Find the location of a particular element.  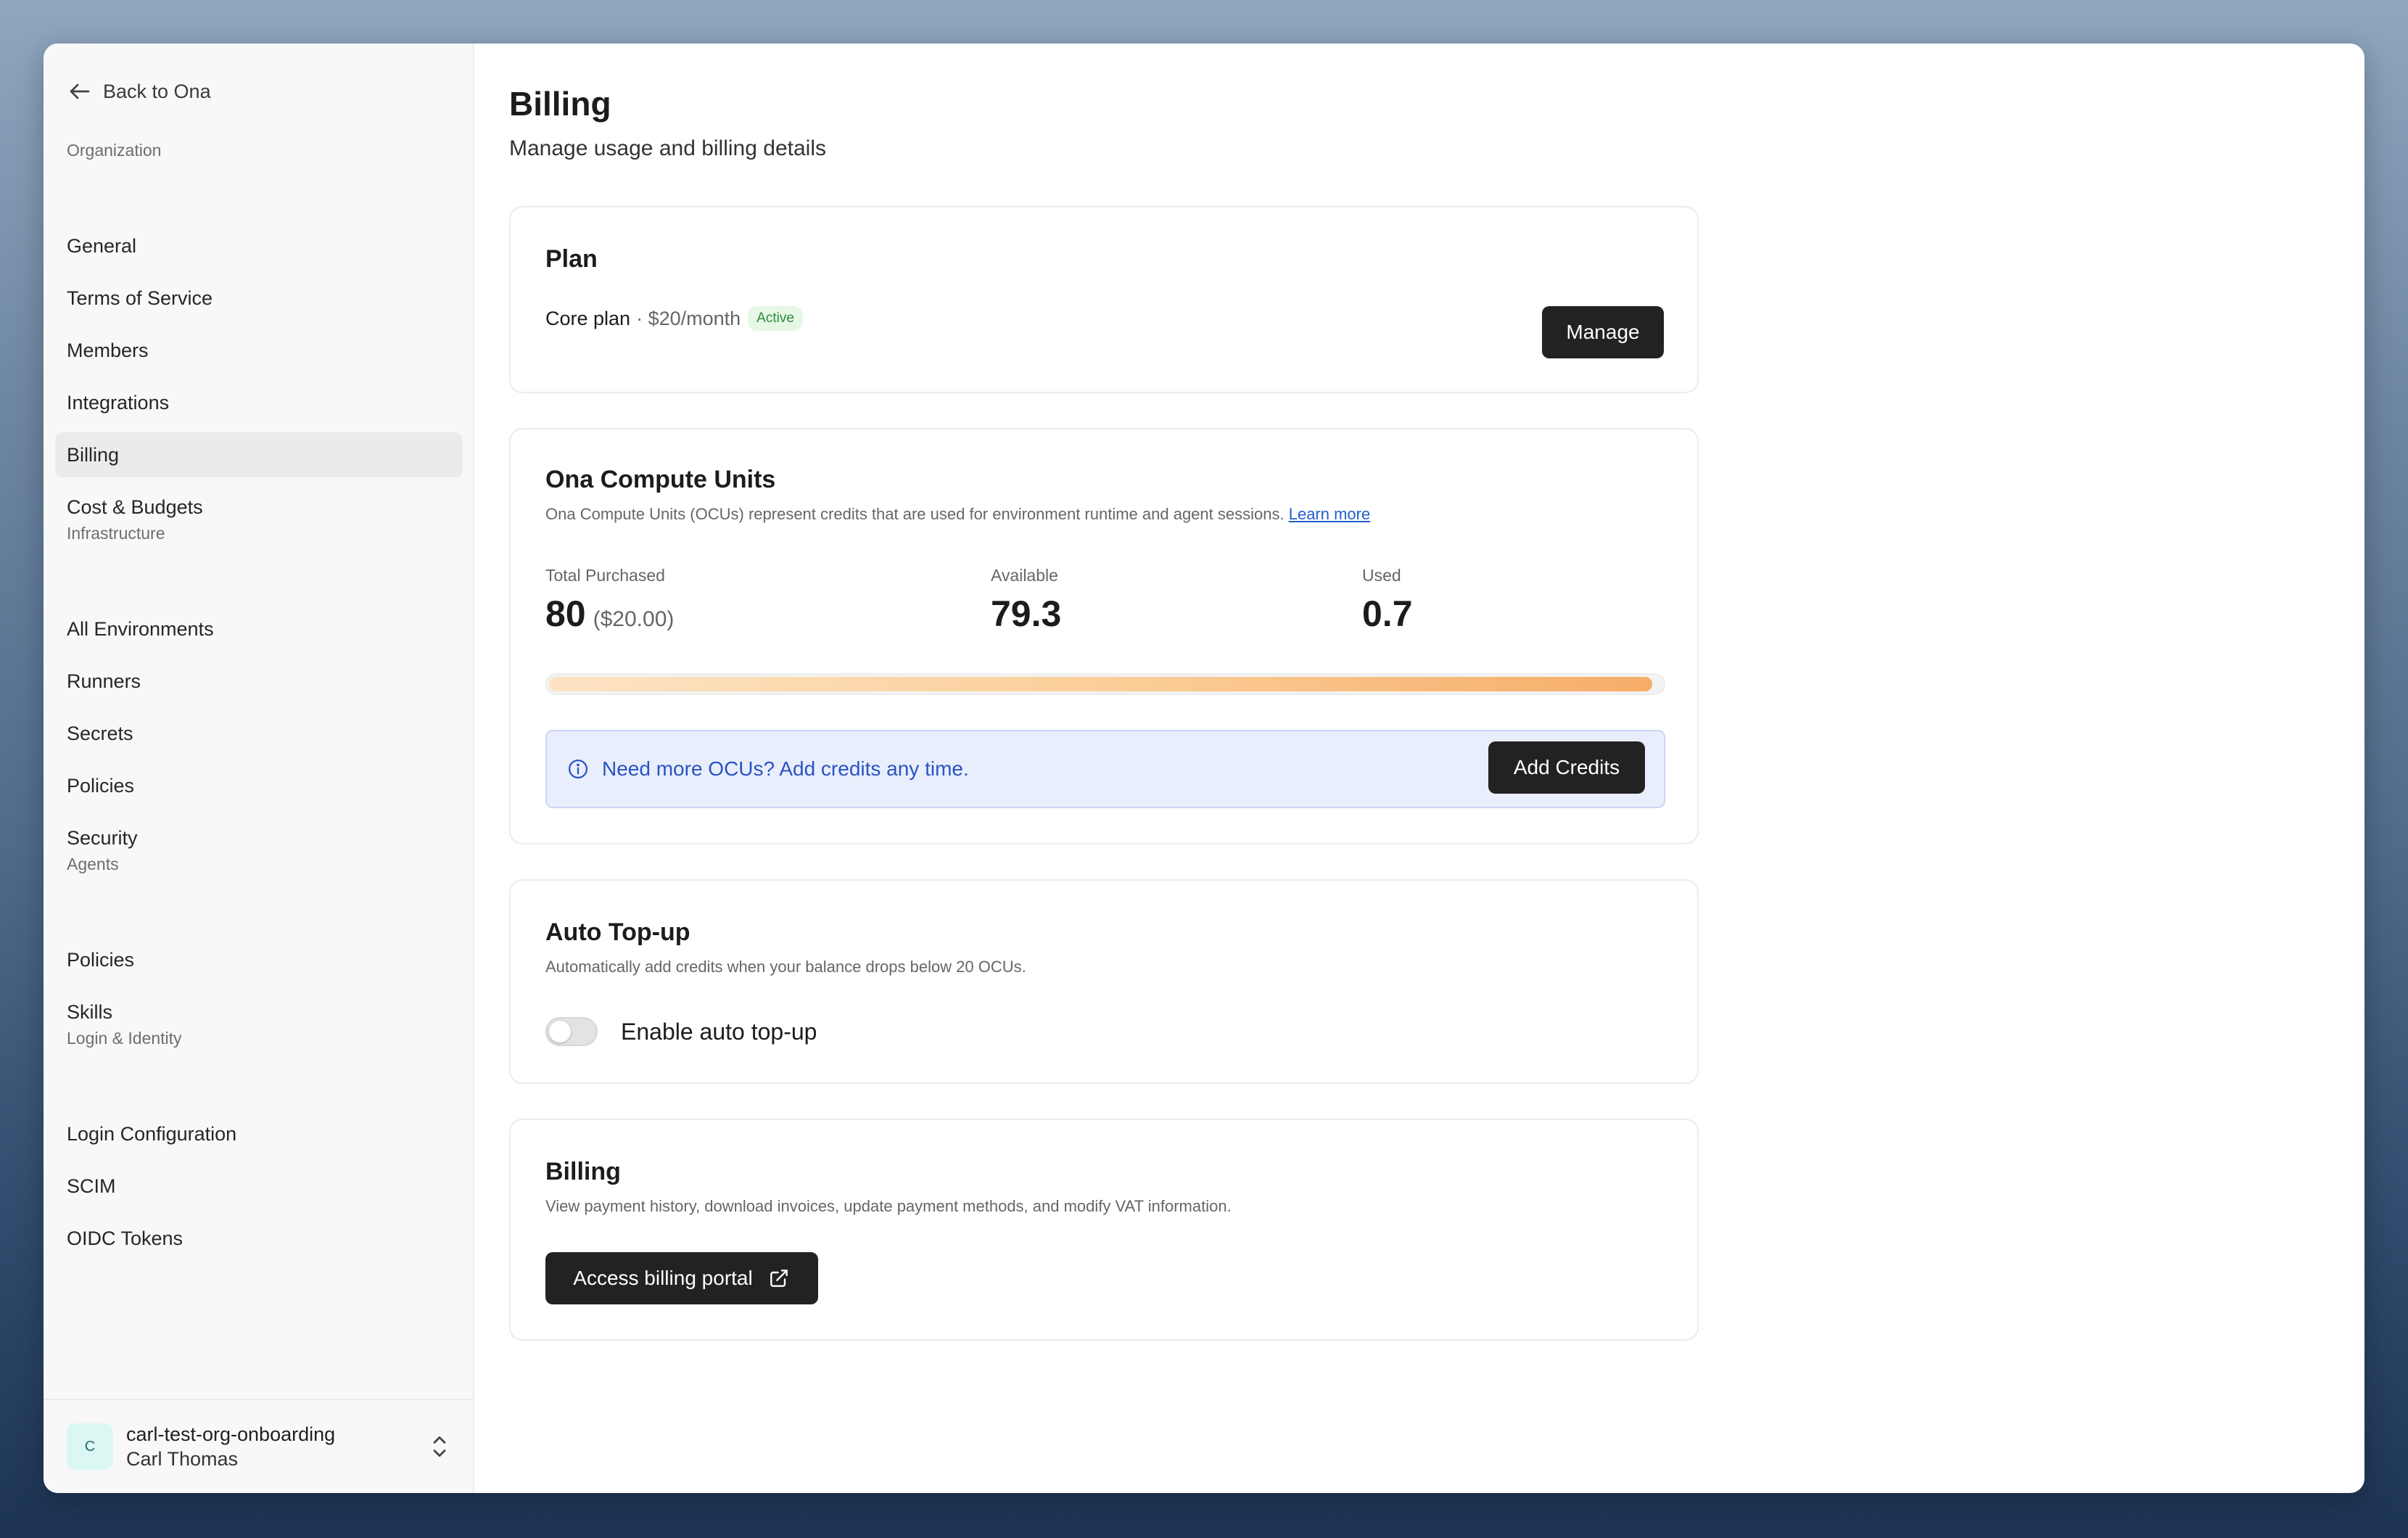

plan-card-title: Plan is located at coordinates (571, 259).